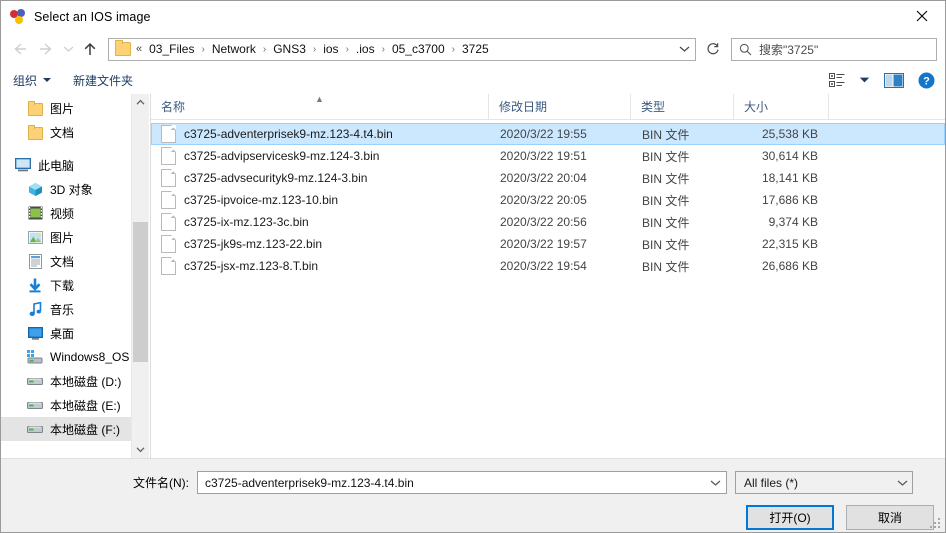 The height and width of the screenshot is (533, 946). Describe the element at coordinates (321, 156) in the screenshot. I see `file-name-cell: c3725-advipservicesk9-mz.124-3.bin` at that location.